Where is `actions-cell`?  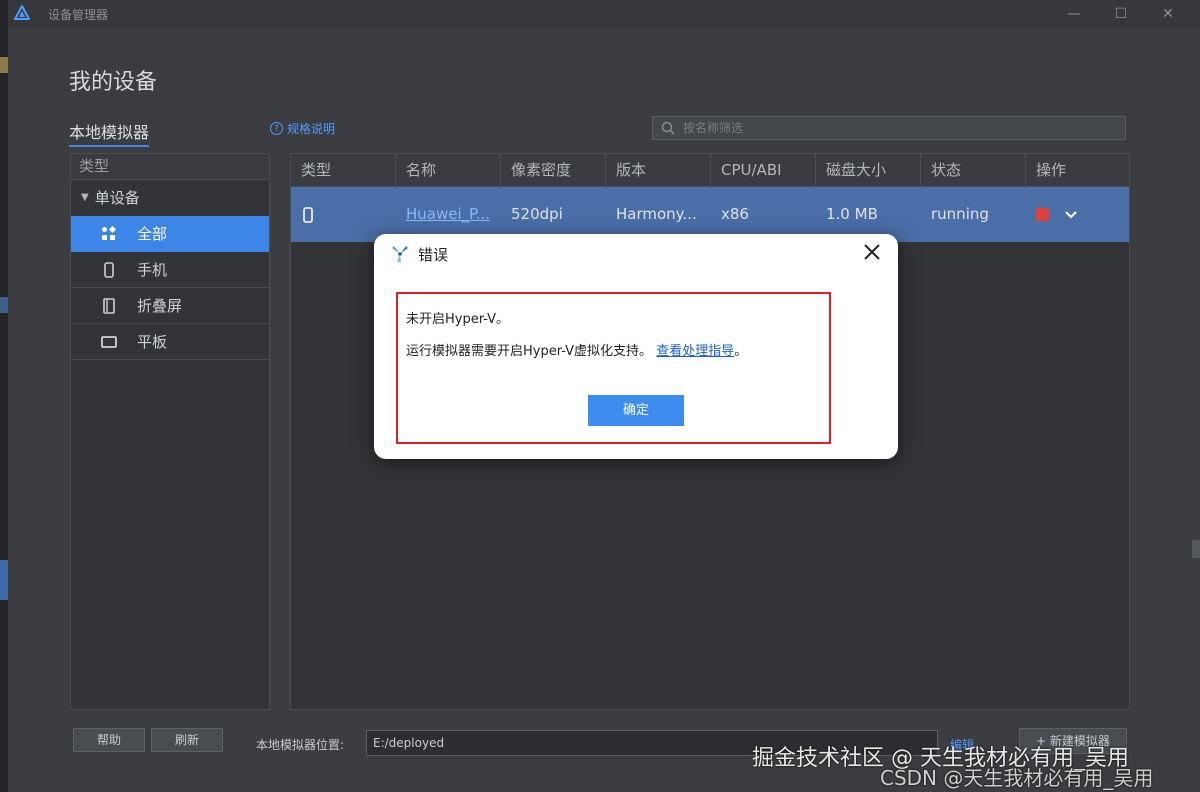
actions-cell is located at coordinates (1077, 214).